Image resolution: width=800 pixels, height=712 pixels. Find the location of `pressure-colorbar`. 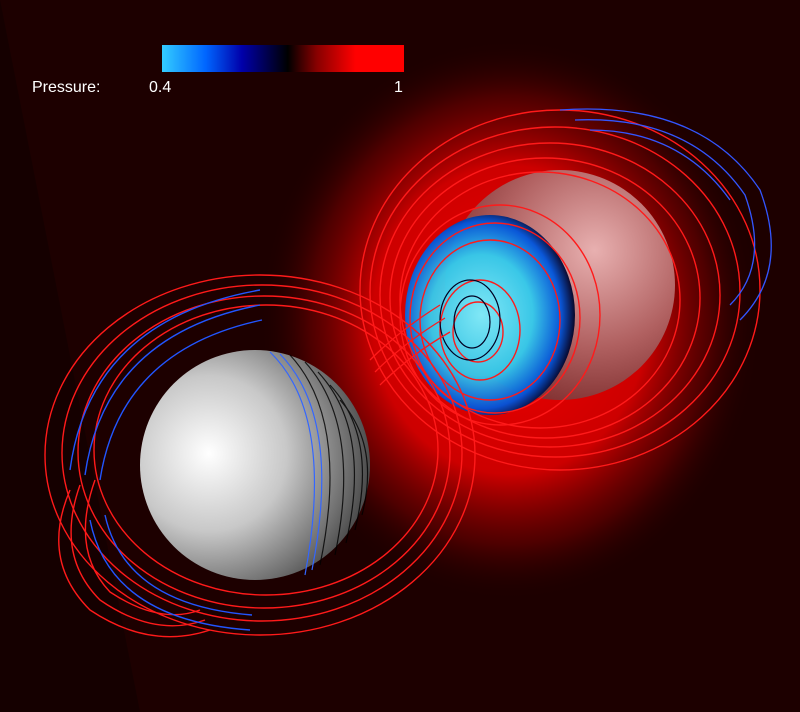

pressure-colorbar is located at coordinates (283, 58).